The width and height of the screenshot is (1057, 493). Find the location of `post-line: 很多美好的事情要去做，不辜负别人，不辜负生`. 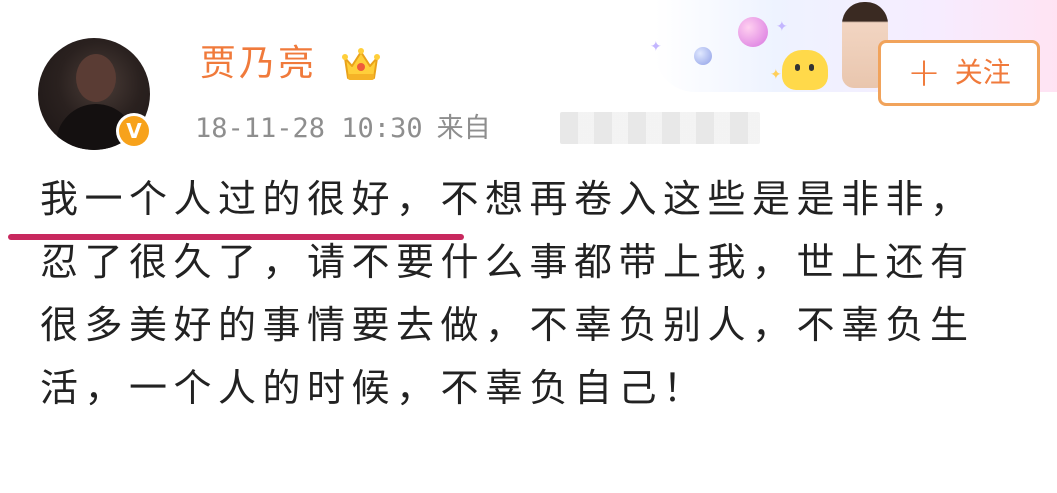

post-line: 很多美好的事情要去做，不辜负别人，不辜负生 is located at coordinates (507, 325).